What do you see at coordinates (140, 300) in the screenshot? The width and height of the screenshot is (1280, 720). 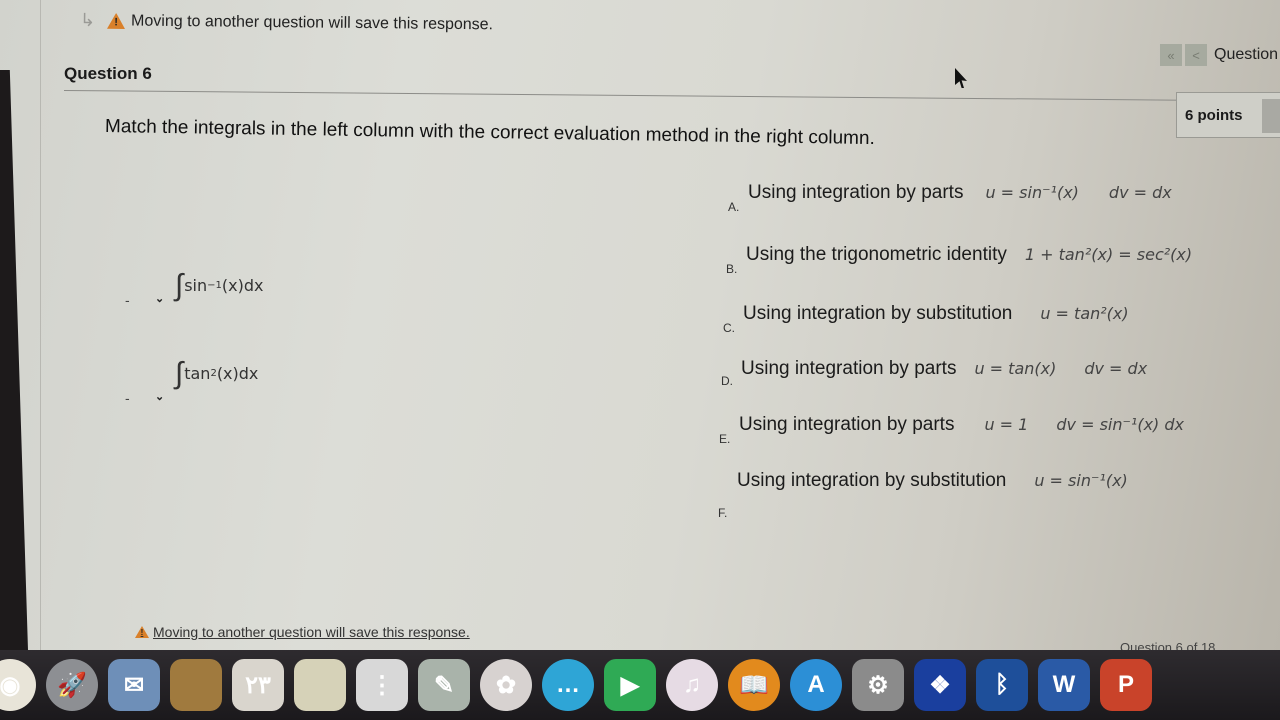 I see `match-select-1-value: -` at bounding box center [140, 300].